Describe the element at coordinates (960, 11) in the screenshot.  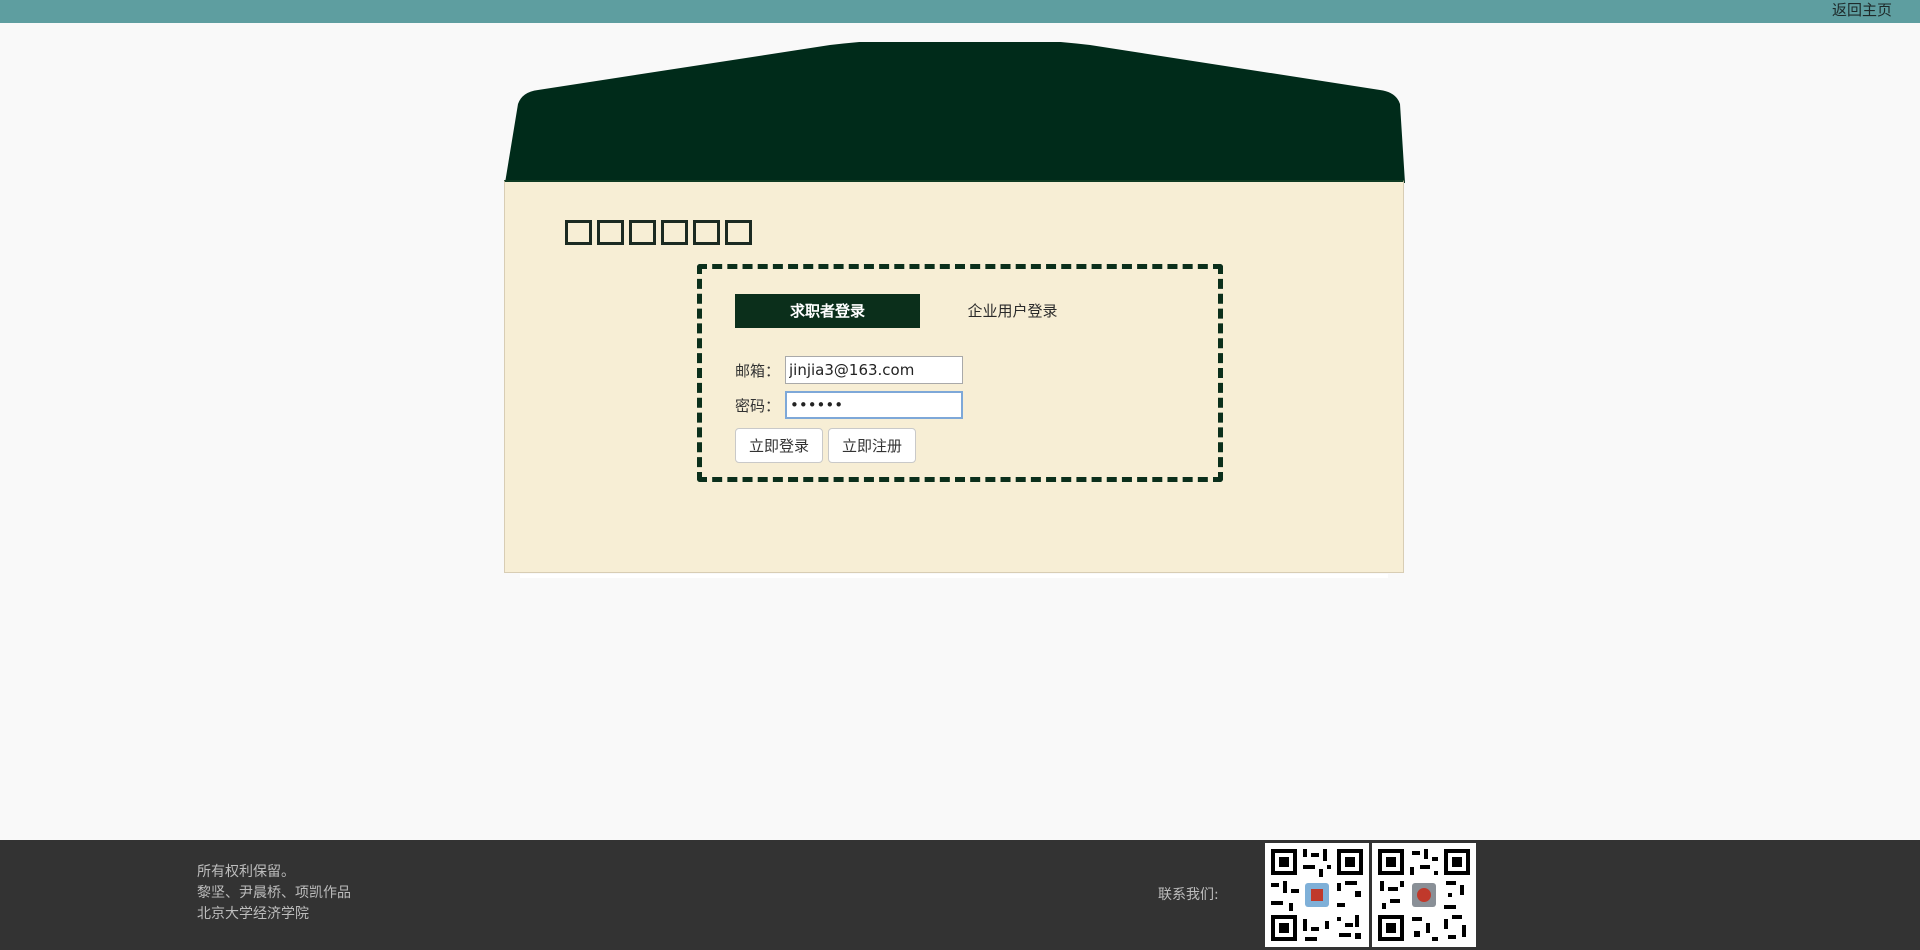
I see `top-bar: 返回主页` at that location.